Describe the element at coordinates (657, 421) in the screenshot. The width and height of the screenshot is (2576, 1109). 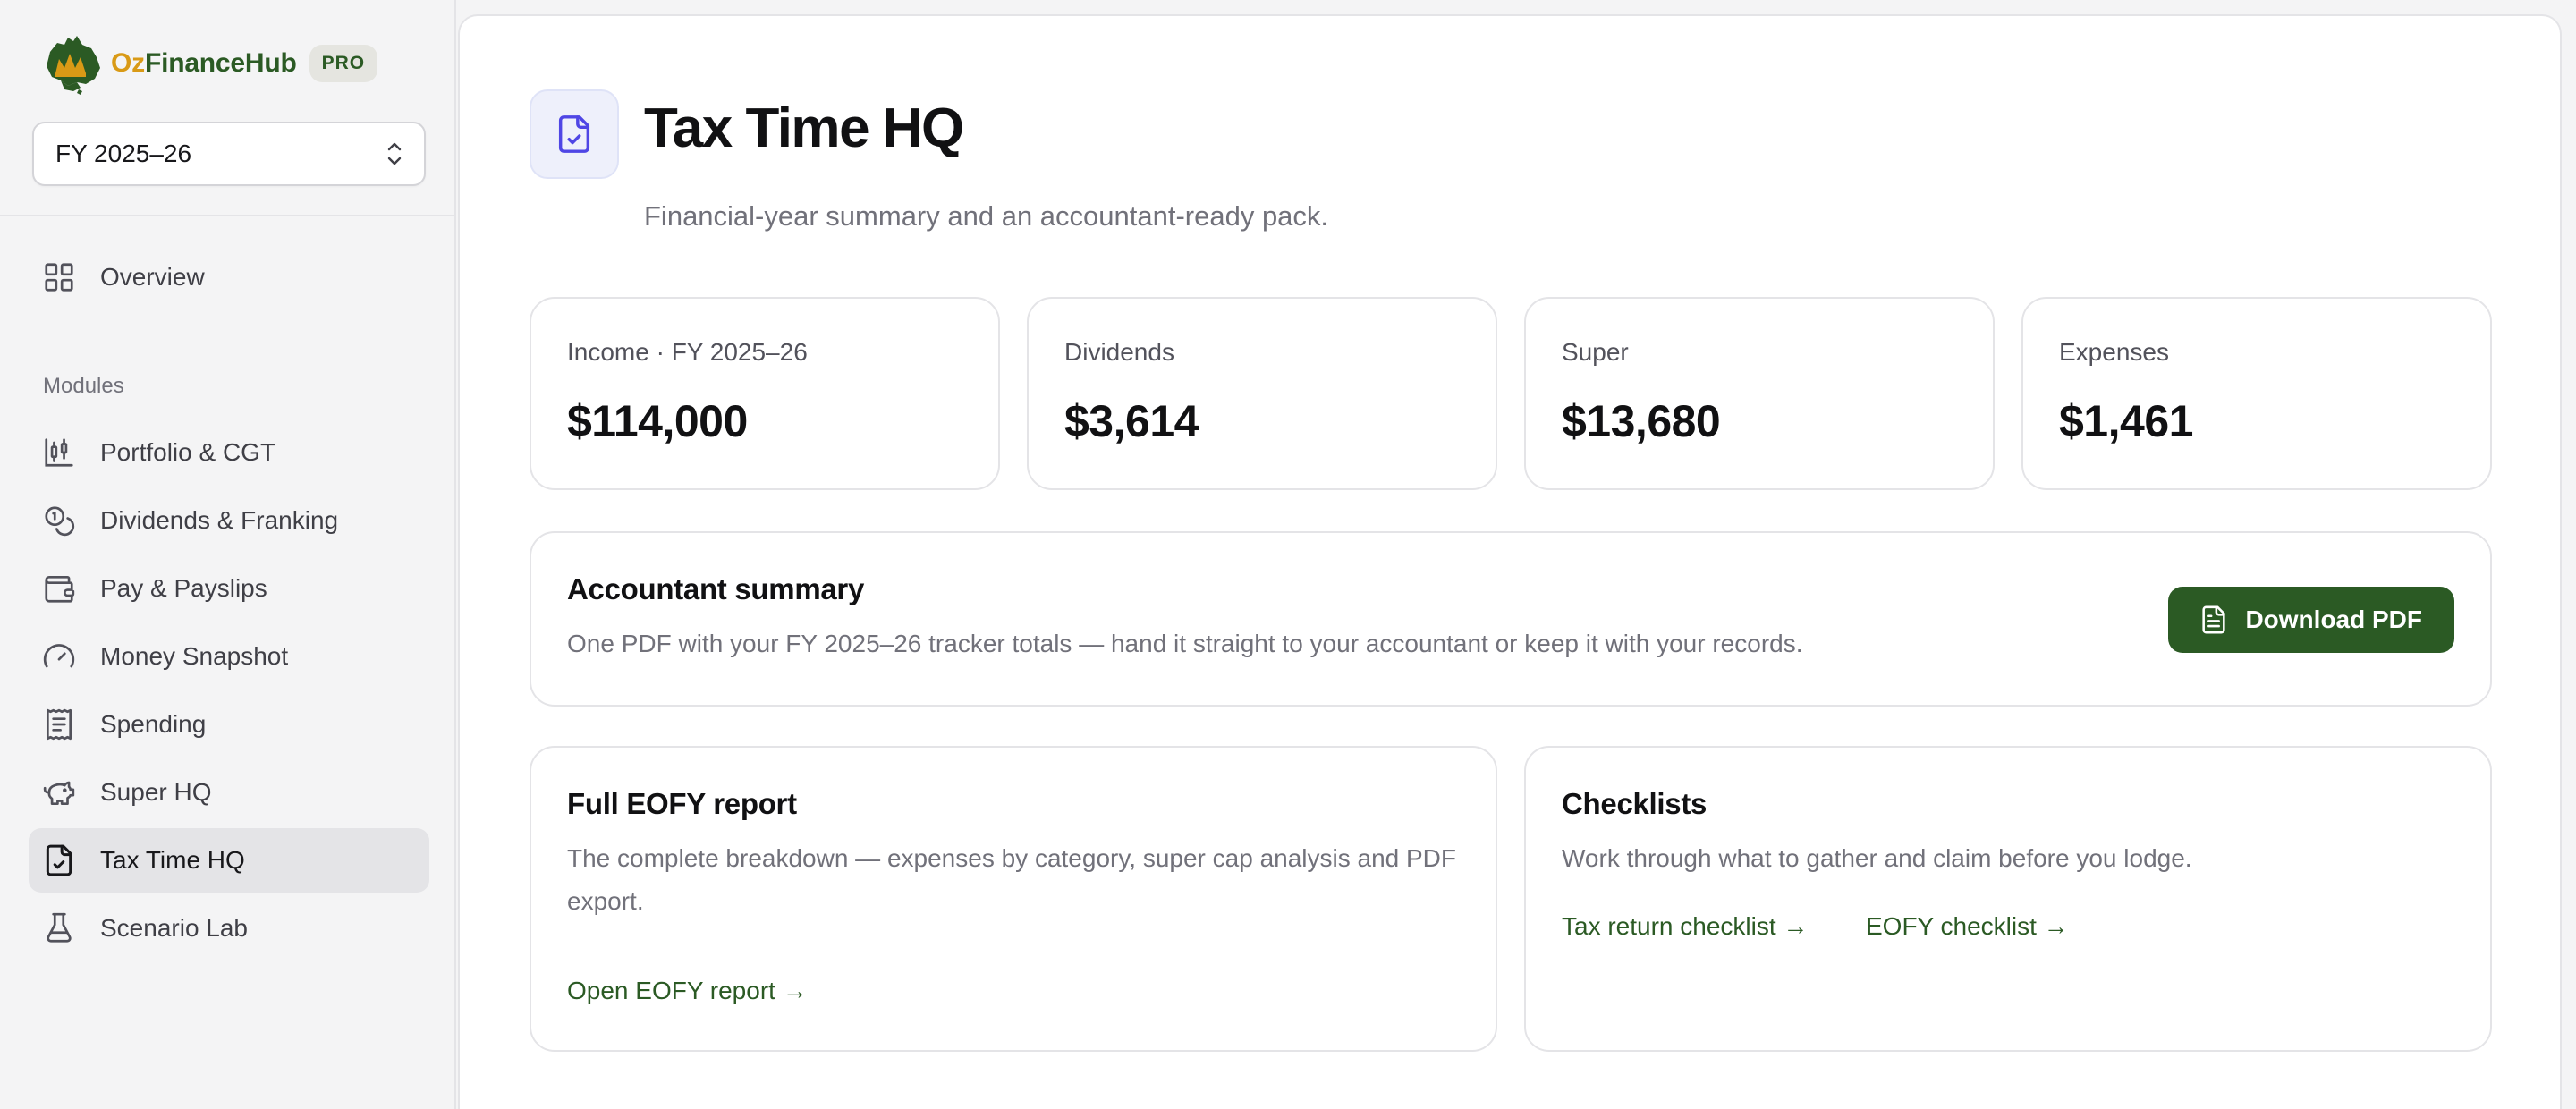
I see `stat-value: $114,000` at that location.